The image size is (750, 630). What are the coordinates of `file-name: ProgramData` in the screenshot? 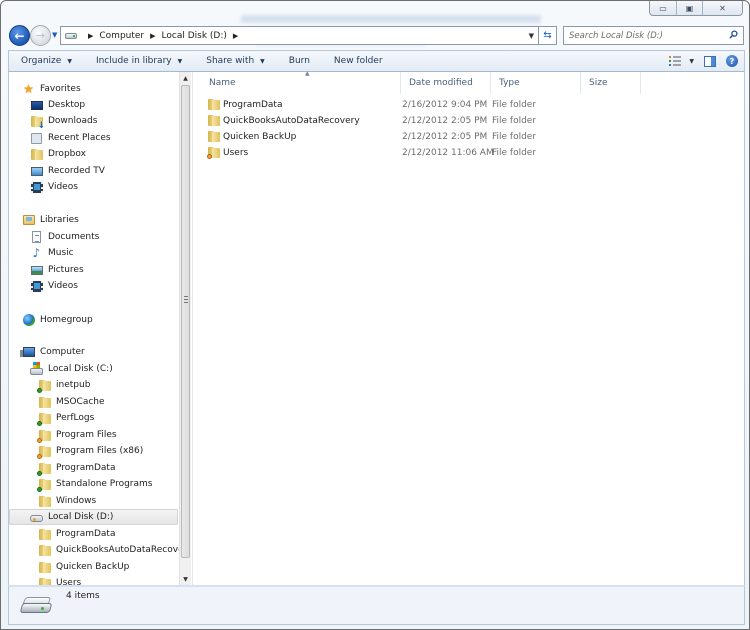 It's located at (253, 105).